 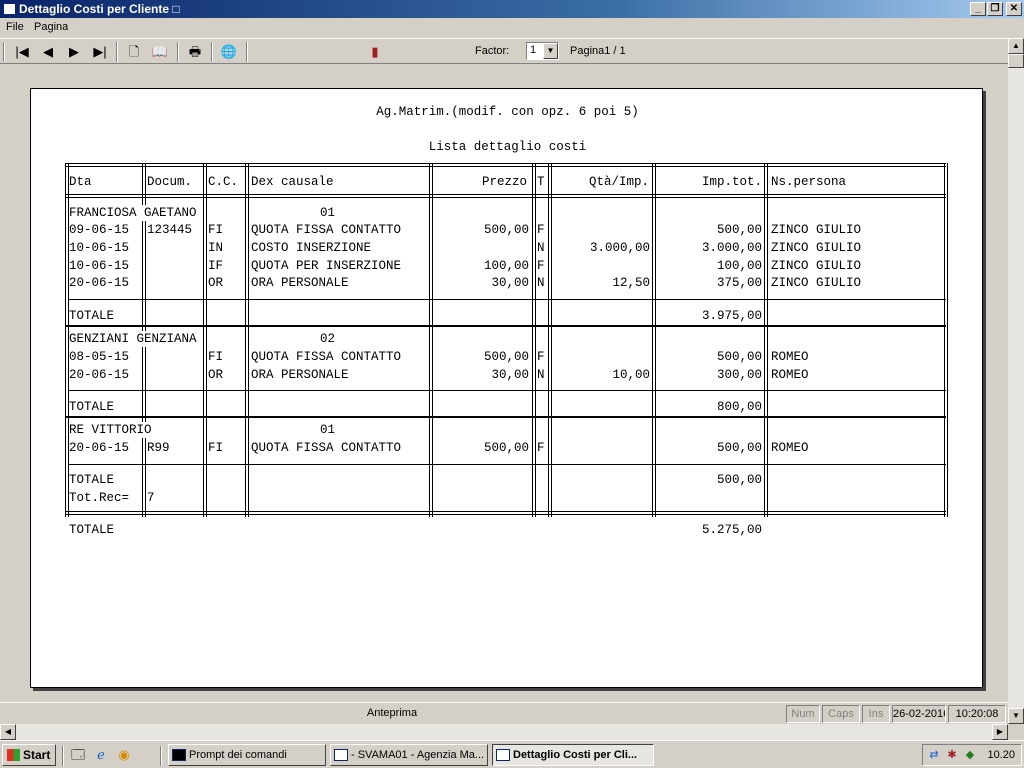 I want to click on col-header-qta: Qtà/Imp., so click(x=618, y=182).